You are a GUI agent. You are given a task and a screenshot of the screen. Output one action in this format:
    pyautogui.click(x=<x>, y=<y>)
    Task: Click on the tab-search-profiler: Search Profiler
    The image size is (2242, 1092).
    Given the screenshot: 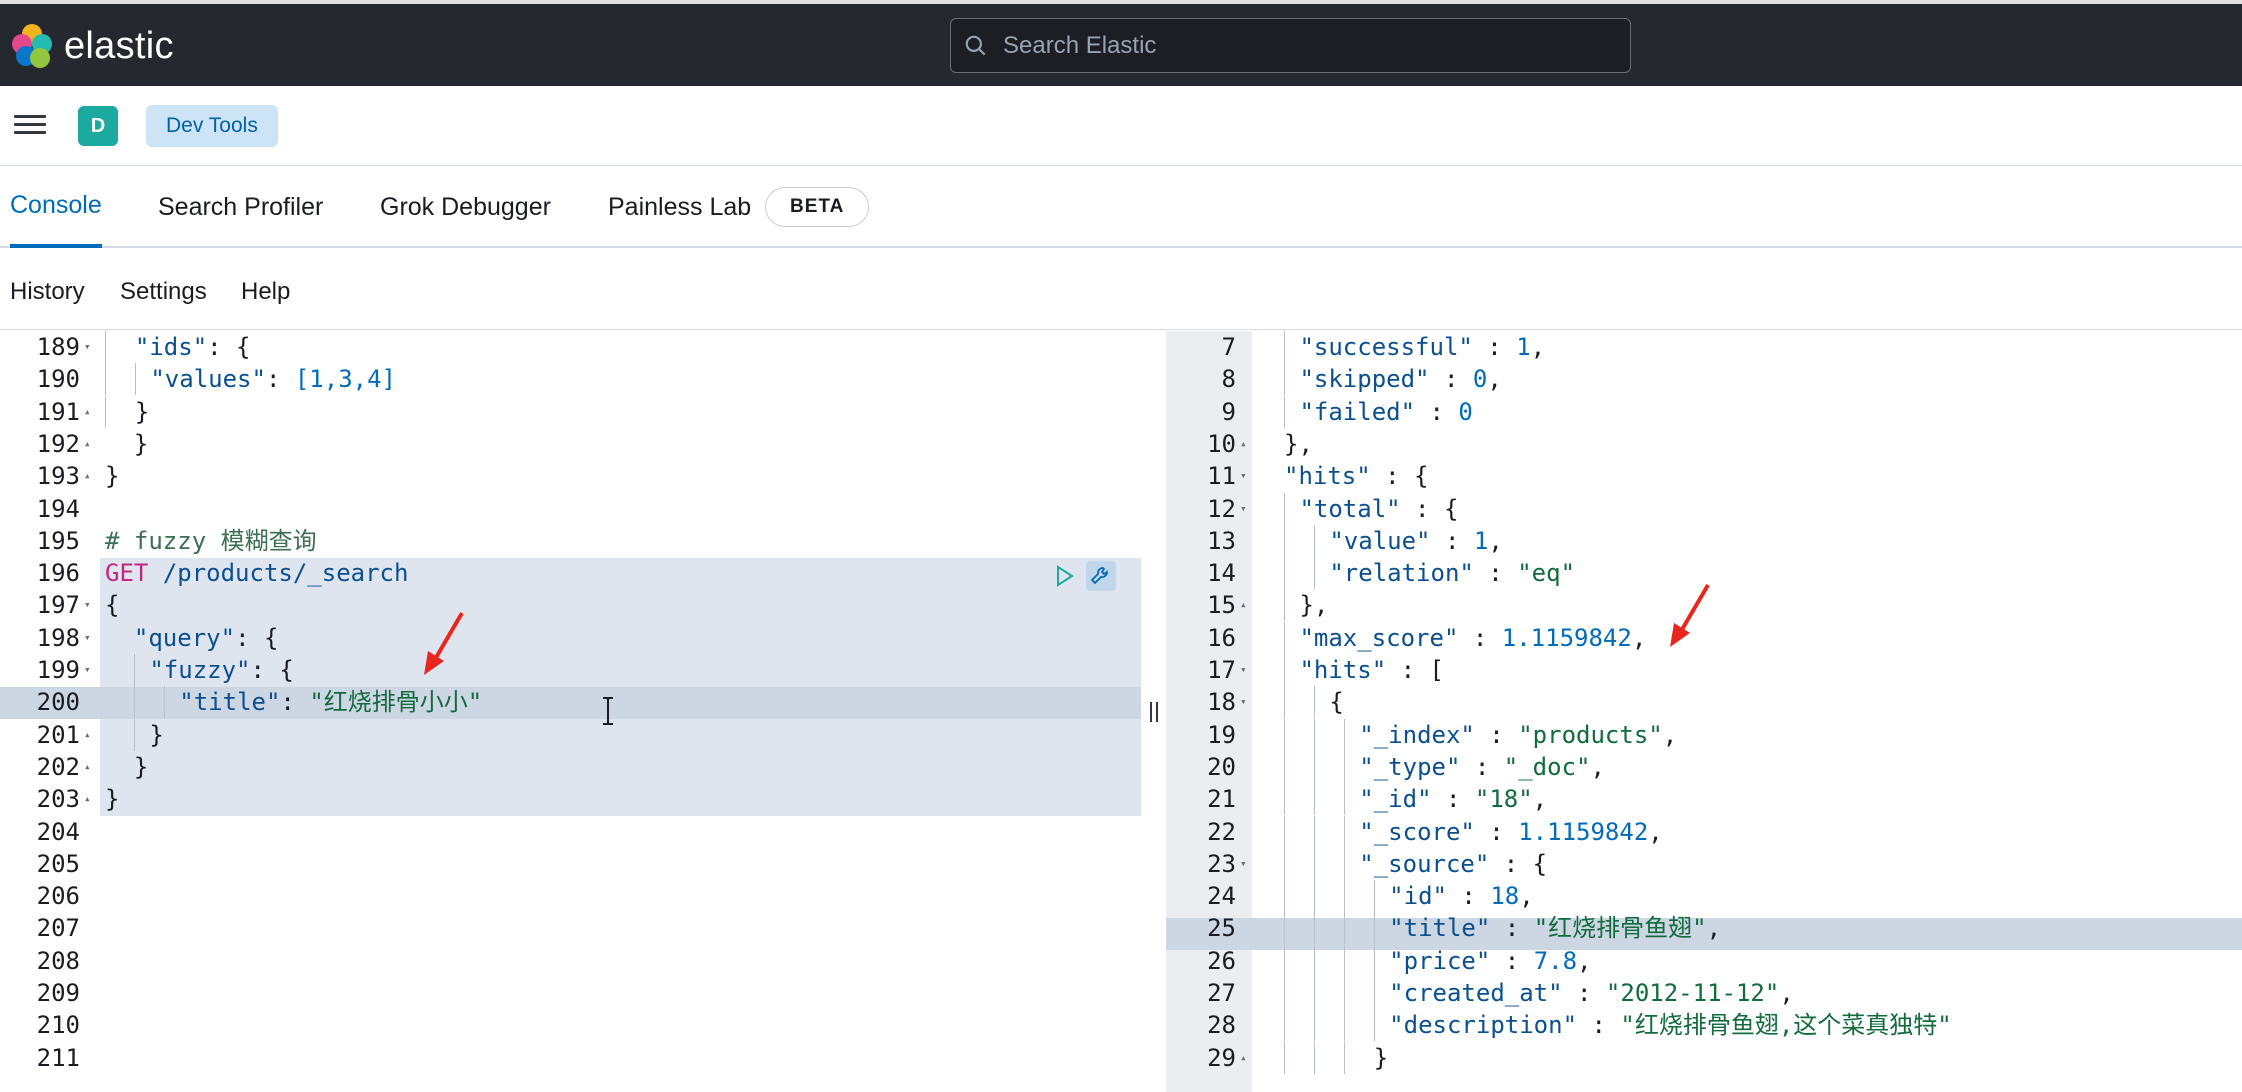 What is the action you would take?
    pyautogui.click(x=240, y=207)
    